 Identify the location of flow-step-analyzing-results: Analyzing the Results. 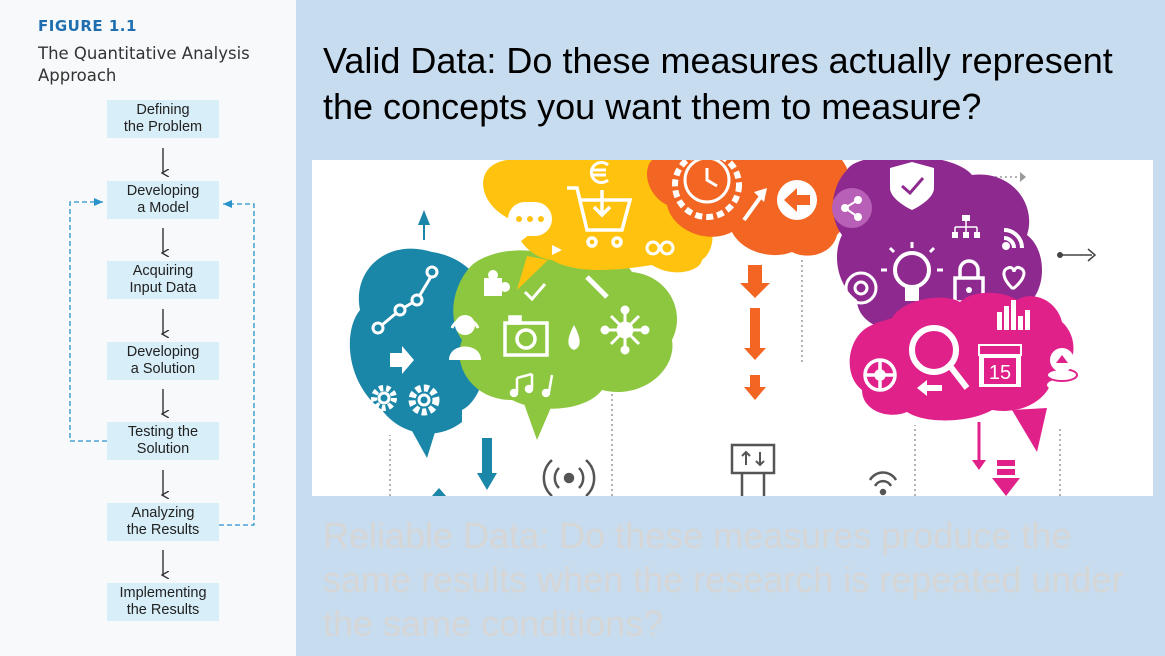
(163, 522).